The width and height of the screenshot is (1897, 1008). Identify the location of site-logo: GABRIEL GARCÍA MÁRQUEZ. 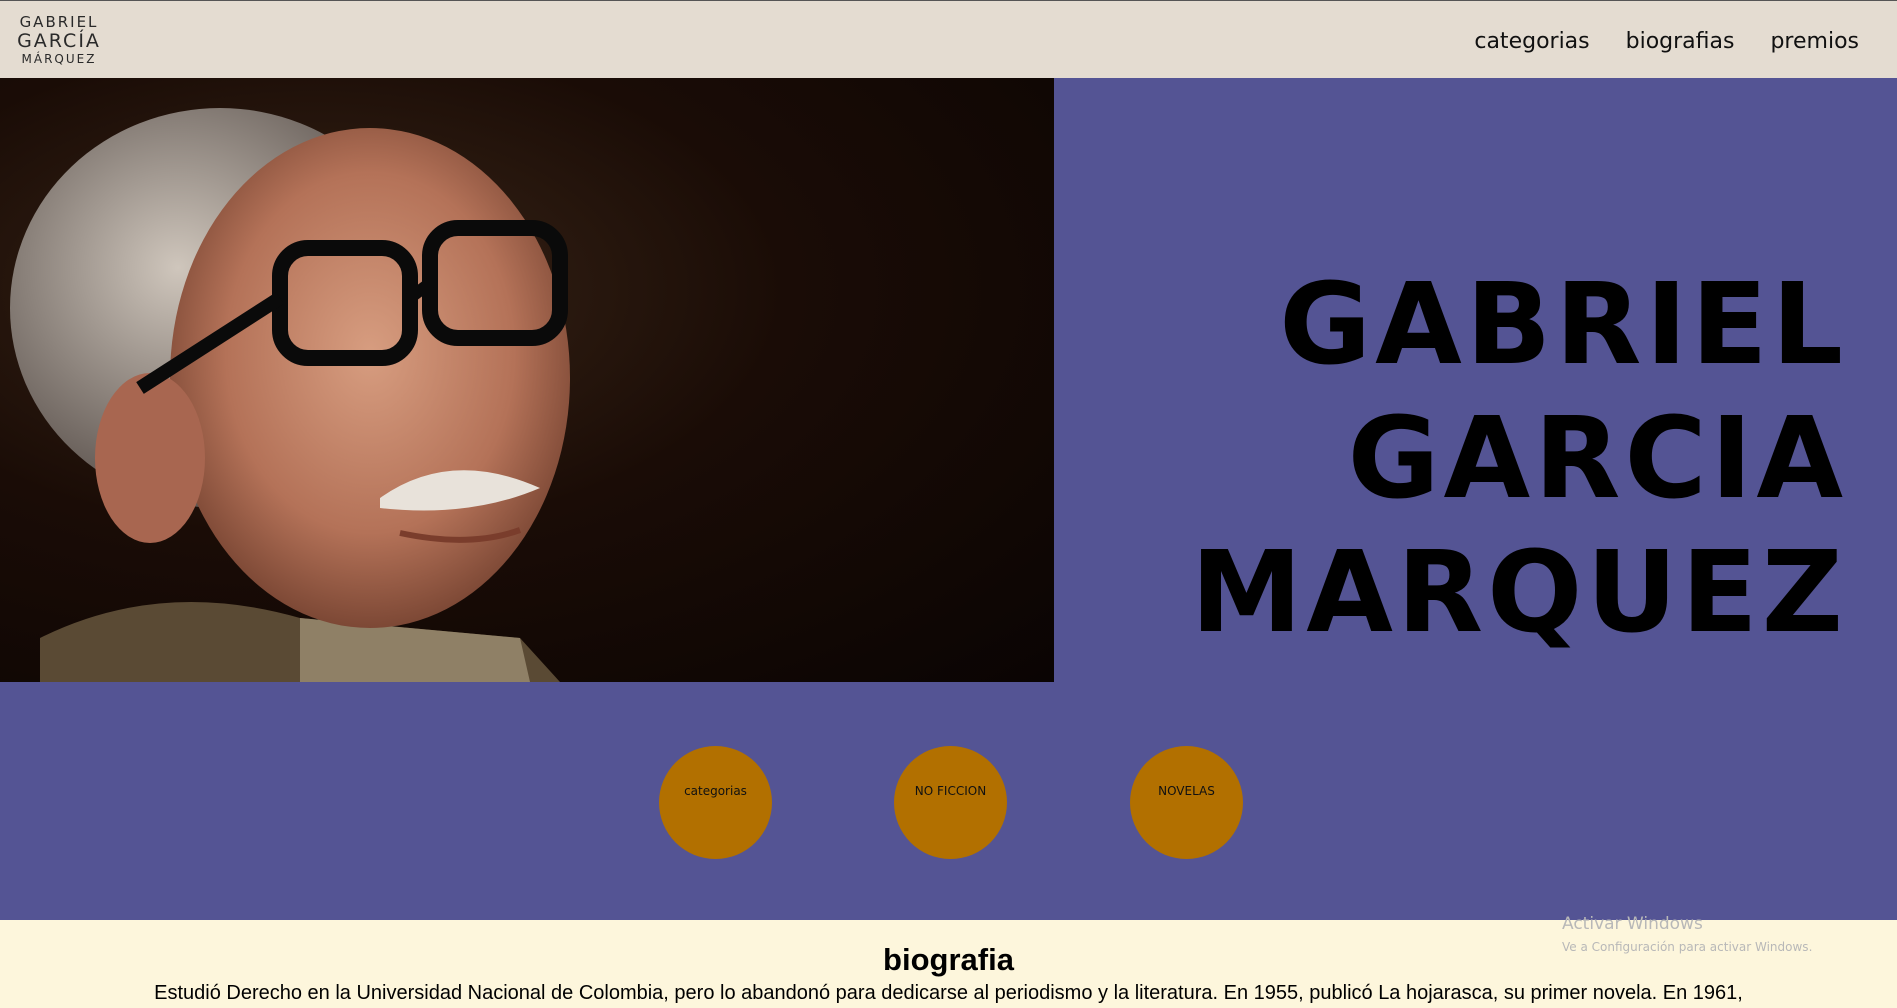
(59, 41).